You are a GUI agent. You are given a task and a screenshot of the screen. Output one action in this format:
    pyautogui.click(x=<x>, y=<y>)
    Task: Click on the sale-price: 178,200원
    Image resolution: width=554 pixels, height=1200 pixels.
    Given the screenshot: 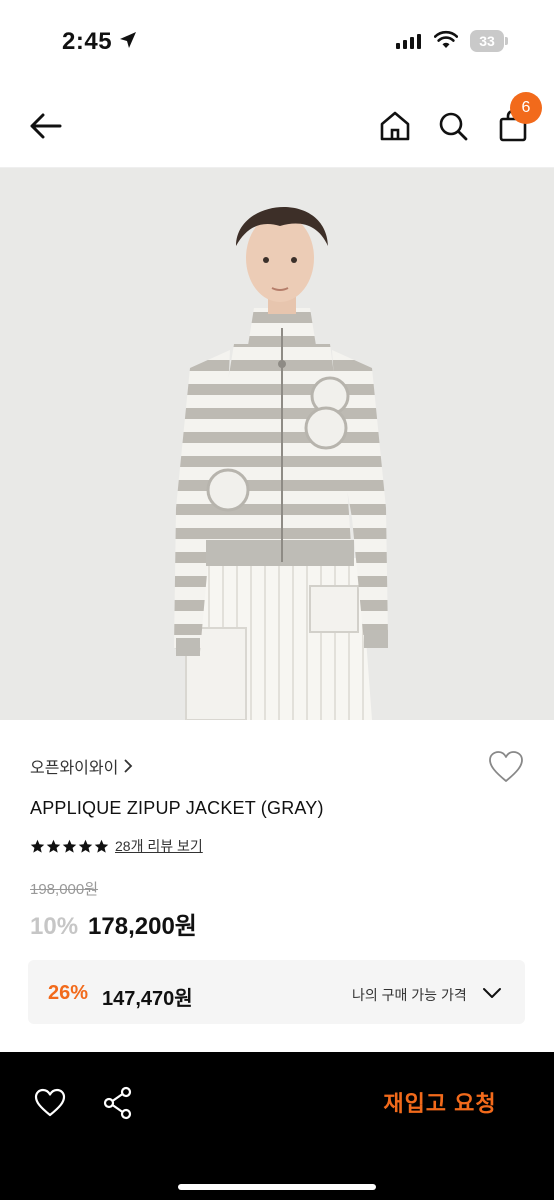 What is the action you would take?
    pyautogui.click(x=142, y=926)
    